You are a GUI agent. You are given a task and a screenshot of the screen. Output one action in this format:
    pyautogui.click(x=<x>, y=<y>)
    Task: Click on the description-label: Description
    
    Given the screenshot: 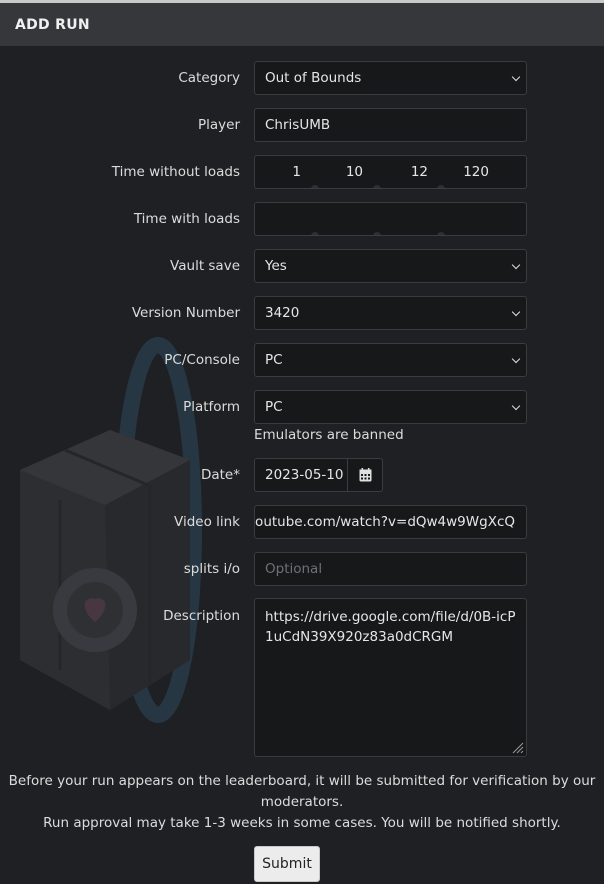 What is the action you would take?
    pyautogui.click(x=201, y=616)
    